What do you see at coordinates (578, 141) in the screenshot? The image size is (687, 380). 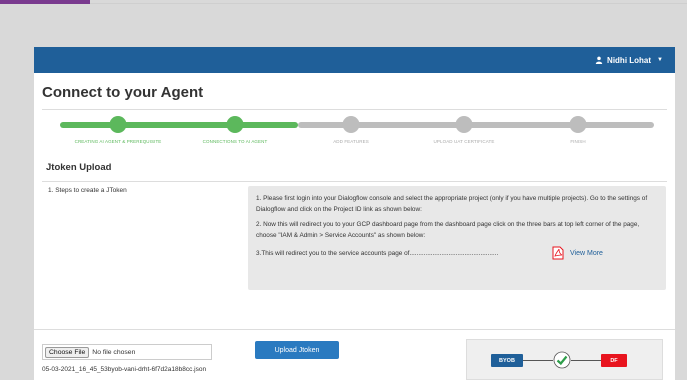 I see `step-label-5: FINISH` at bounding box center [578, 141].